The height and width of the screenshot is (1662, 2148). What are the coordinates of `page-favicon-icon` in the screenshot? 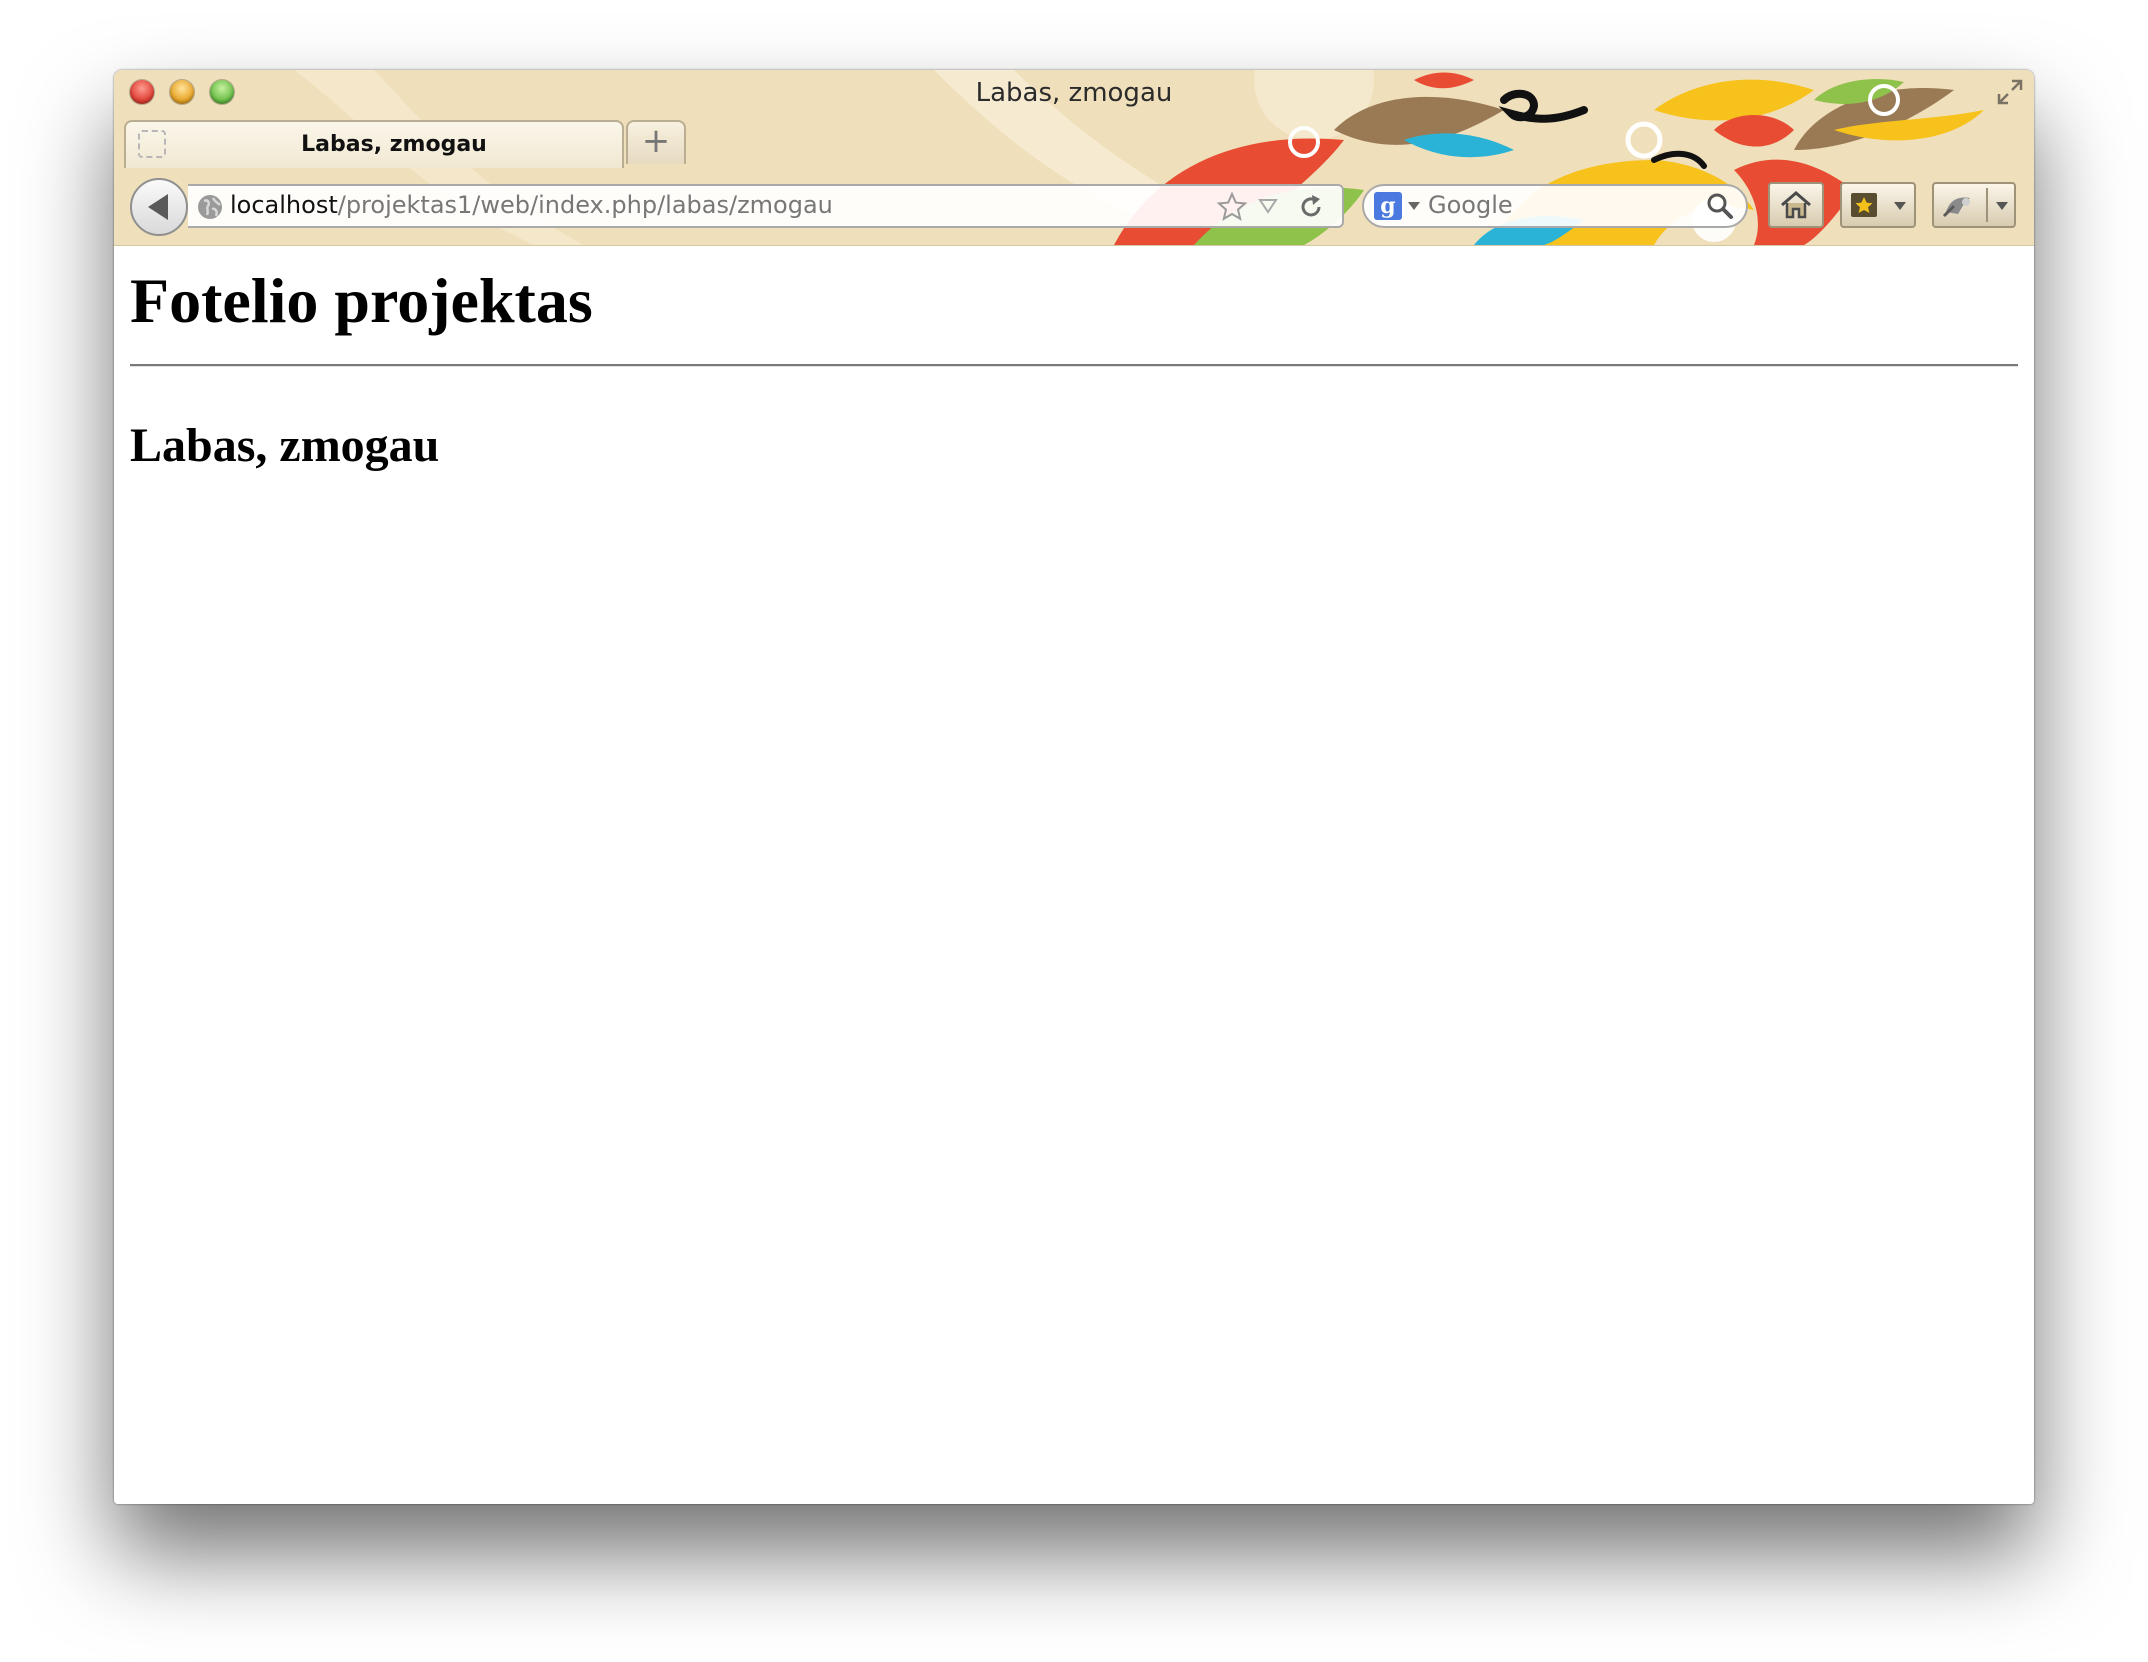 It's located at (152, 144).